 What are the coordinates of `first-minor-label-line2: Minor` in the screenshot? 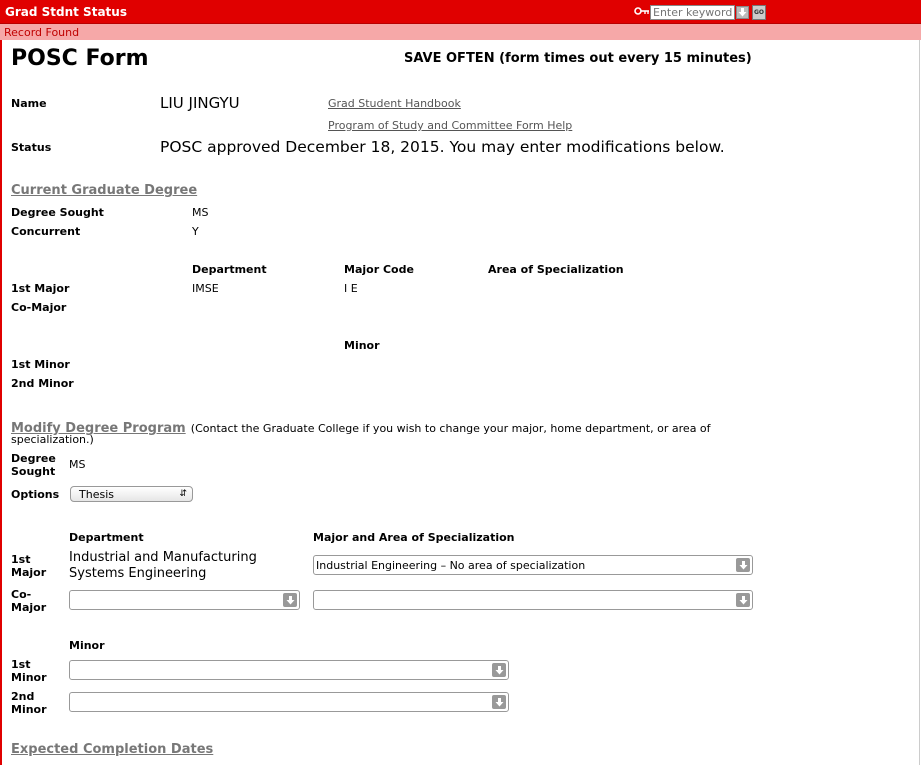 It's located at (29, 677).